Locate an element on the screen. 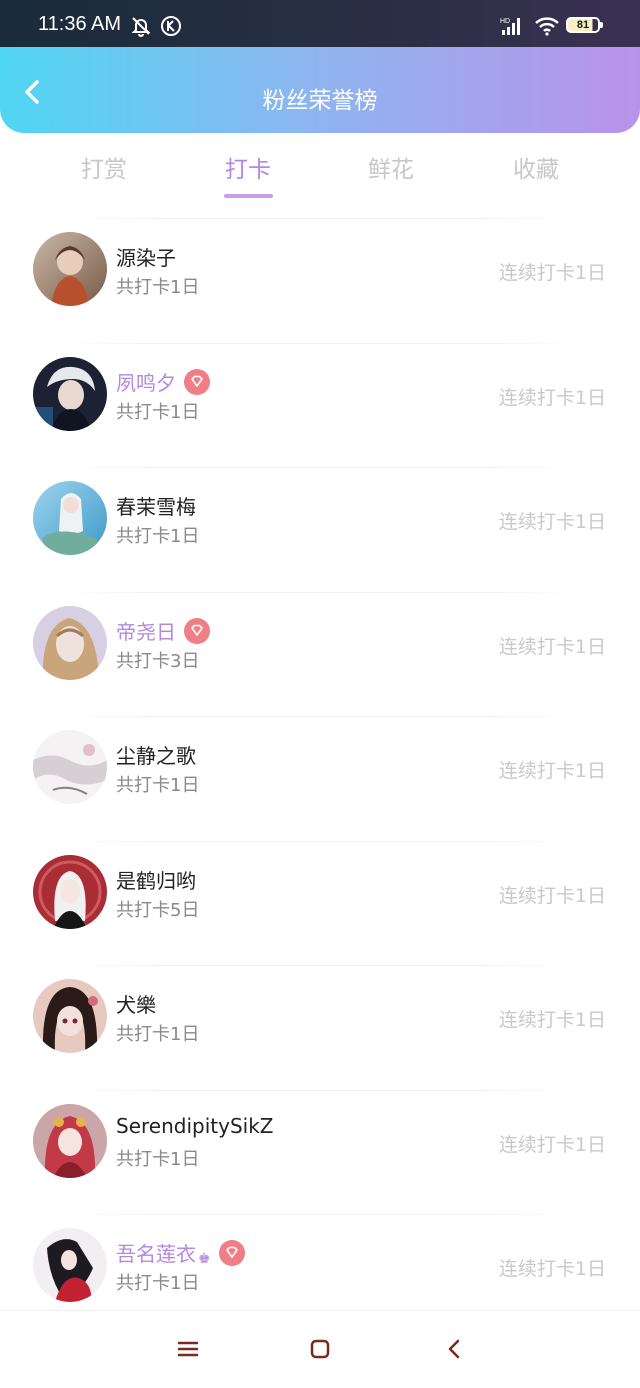 This screenshot has width=640, height=1388. list-item: 是鹤归哟 共打卡5日 连续打卡1日 is located at coordinates (320, 903).